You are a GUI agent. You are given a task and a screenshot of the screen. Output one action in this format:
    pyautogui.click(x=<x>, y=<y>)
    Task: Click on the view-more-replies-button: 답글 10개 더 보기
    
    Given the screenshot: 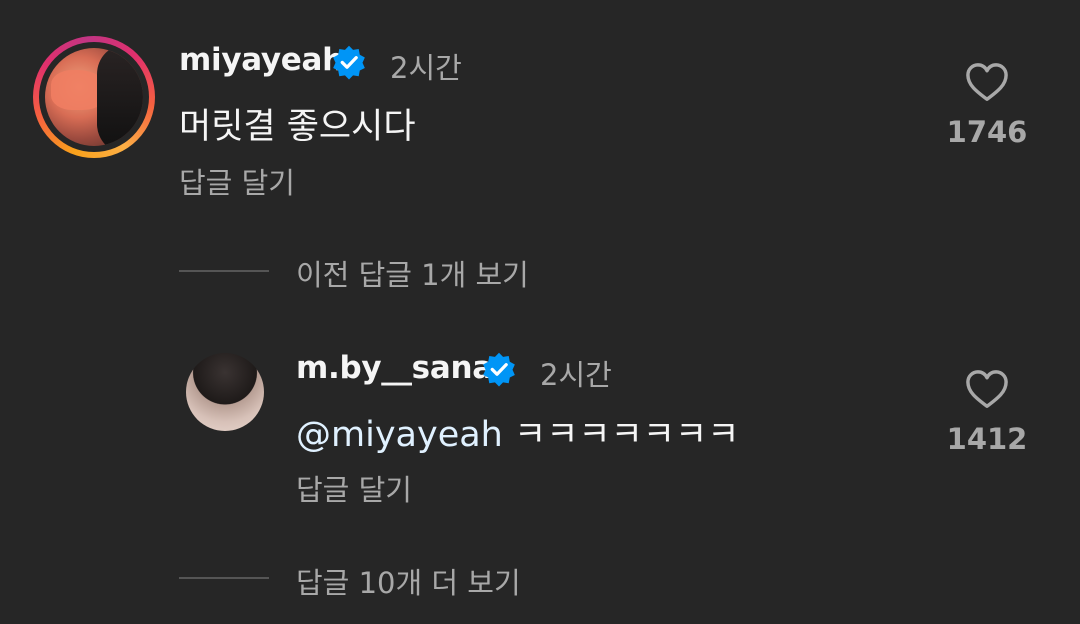 What is the action you would take?
    pyautogui.click(x=408, y=581)
    